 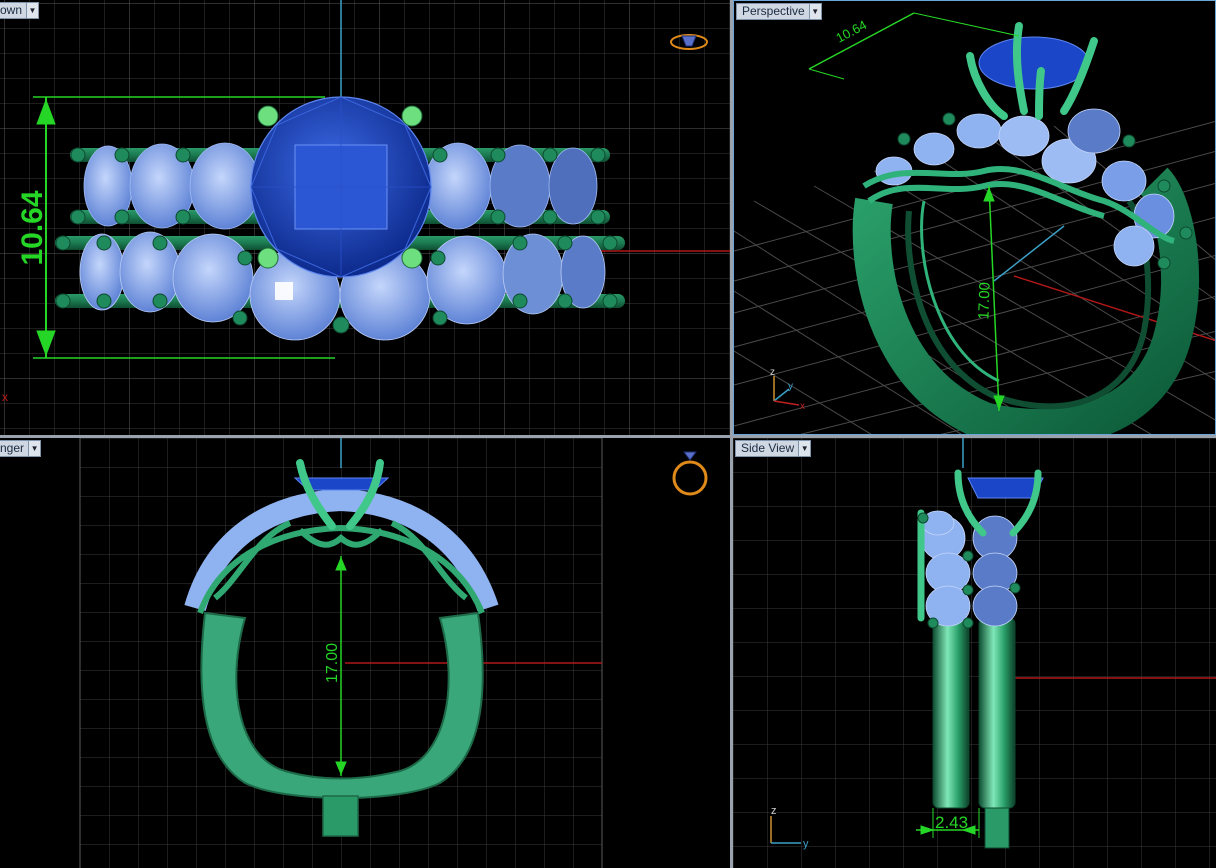 What do you see at coordinates (802, 406) in the screenshot?
I see `svg-text: x` at bounding box center [802, 406].